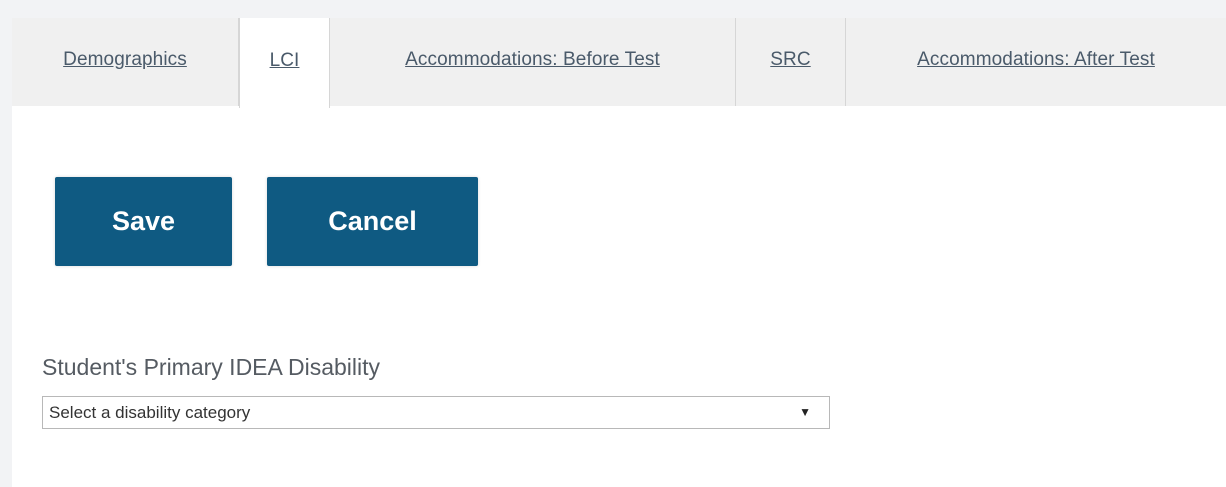  I want to click on tab-accommodations-after-test: Accommodations: After Test, so click(1036, 62).